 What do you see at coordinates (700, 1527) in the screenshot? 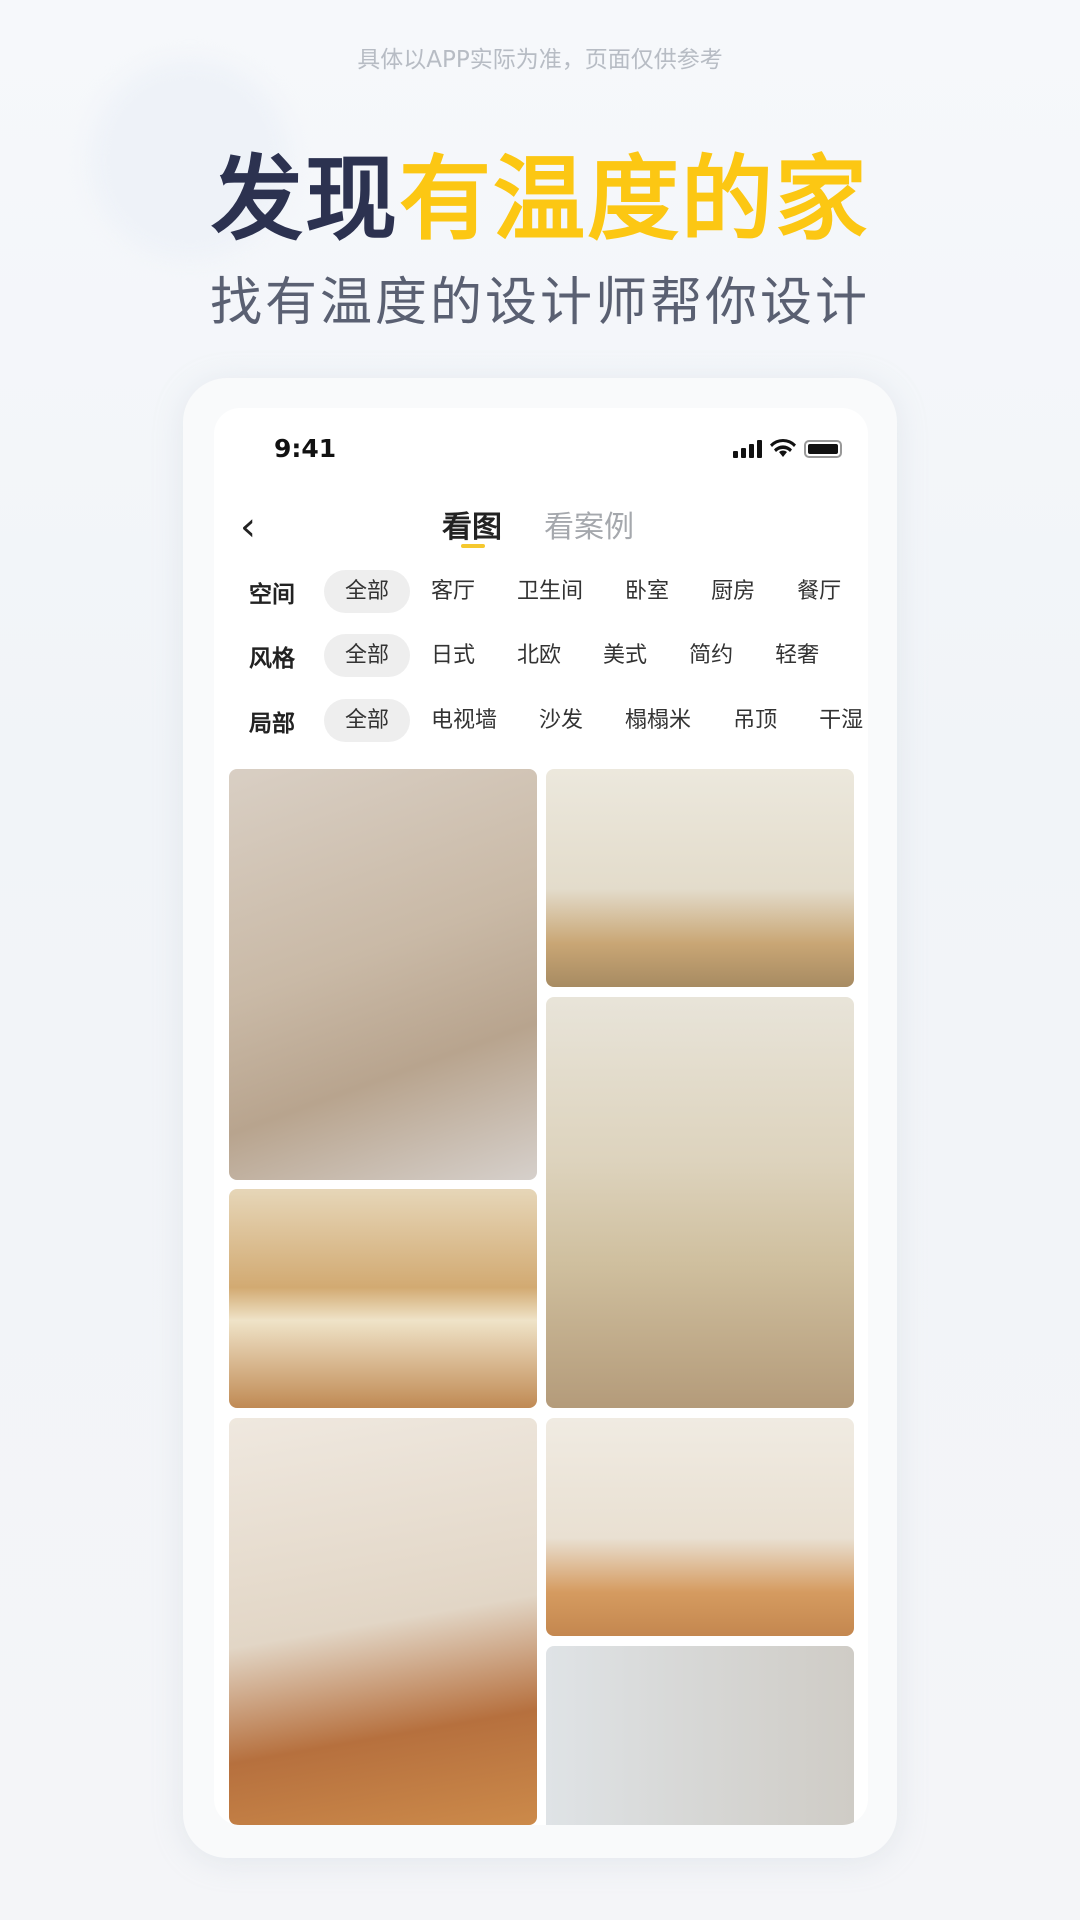
I see `photo-living-room-art` at bounding box center [700, 1527].